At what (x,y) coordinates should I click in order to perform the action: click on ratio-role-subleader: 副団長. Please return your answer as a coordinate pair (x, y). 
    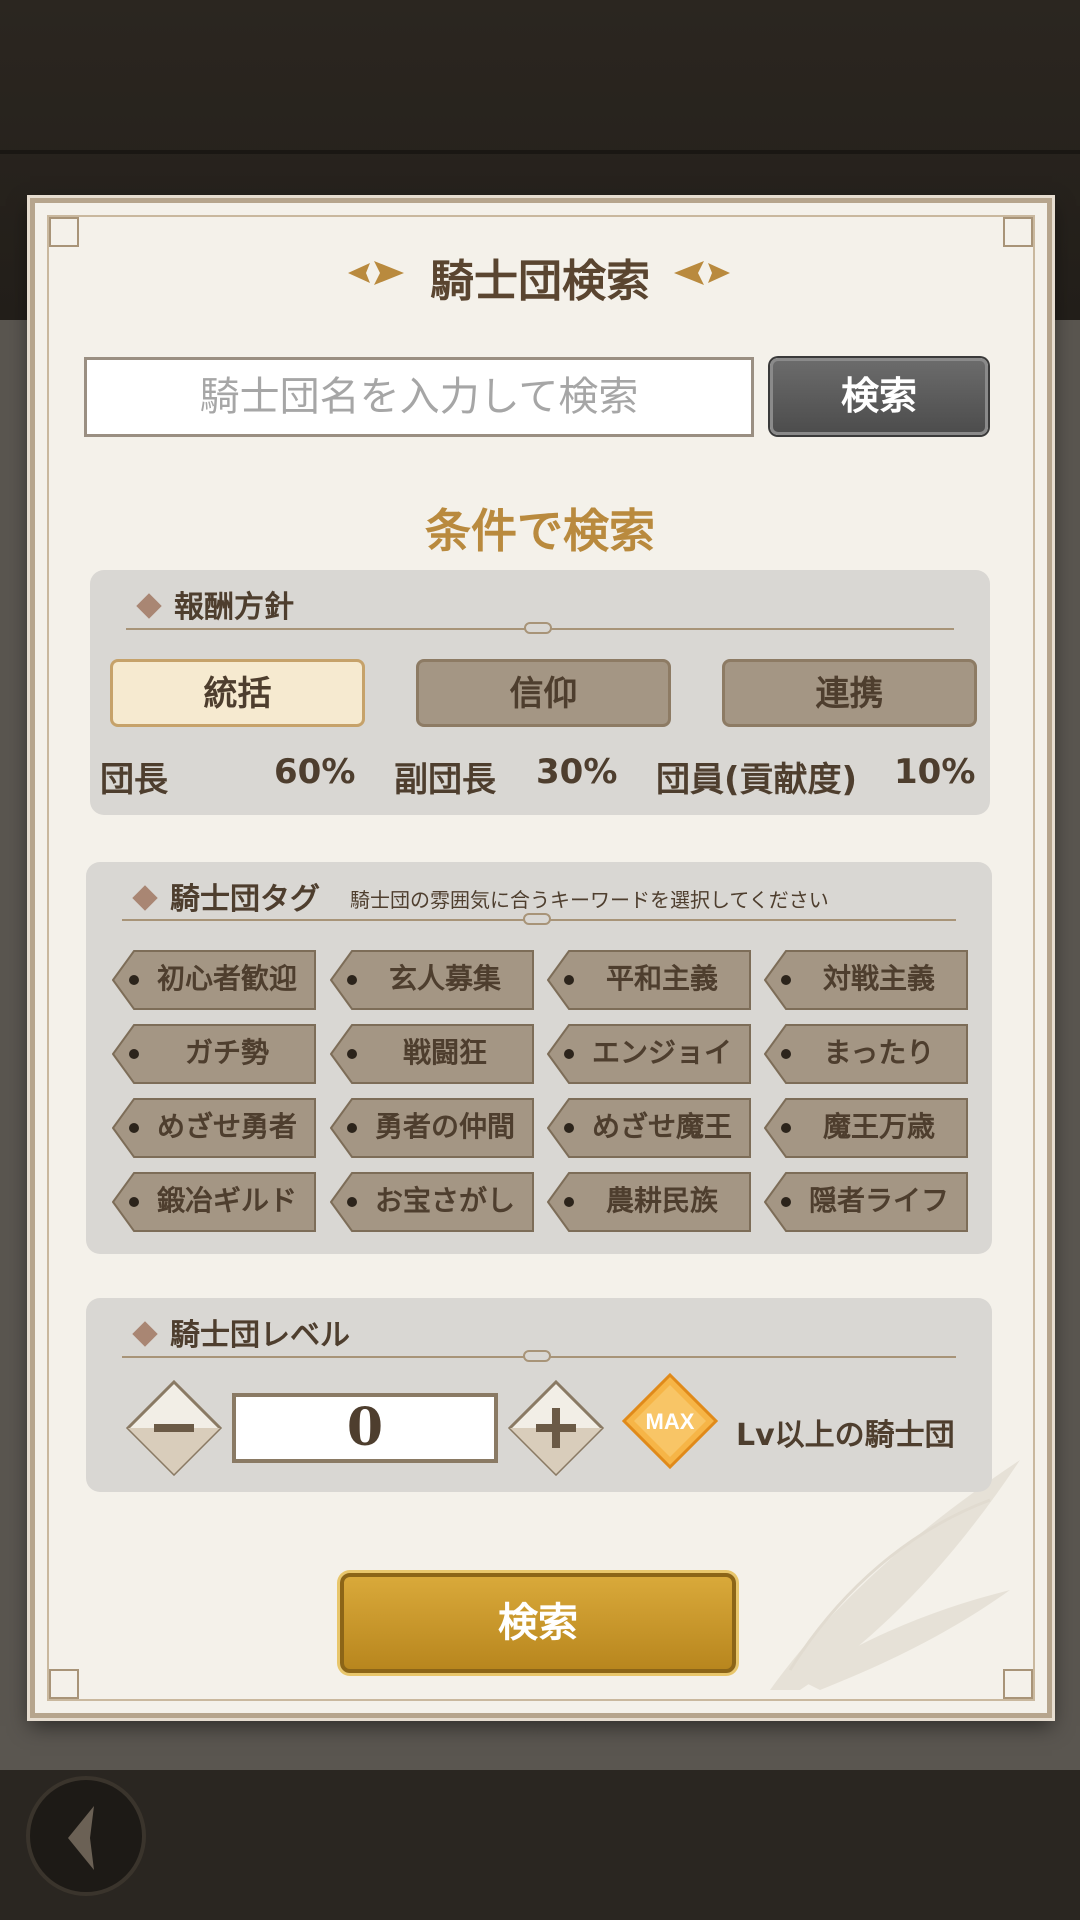
    Looking at the image, I should click on (445, 780).